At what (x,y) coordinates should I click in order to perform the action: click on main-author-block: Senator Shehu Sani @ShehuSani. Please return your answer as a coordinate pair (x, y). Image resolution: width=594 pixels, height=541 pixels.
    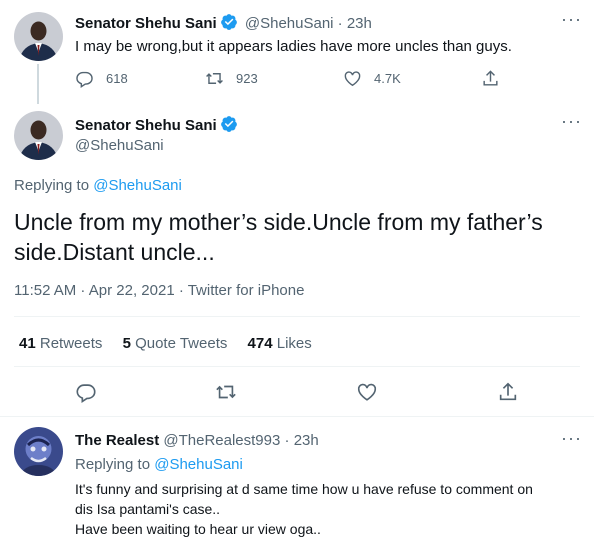
    Looking at the image, I should click on (156, 134).